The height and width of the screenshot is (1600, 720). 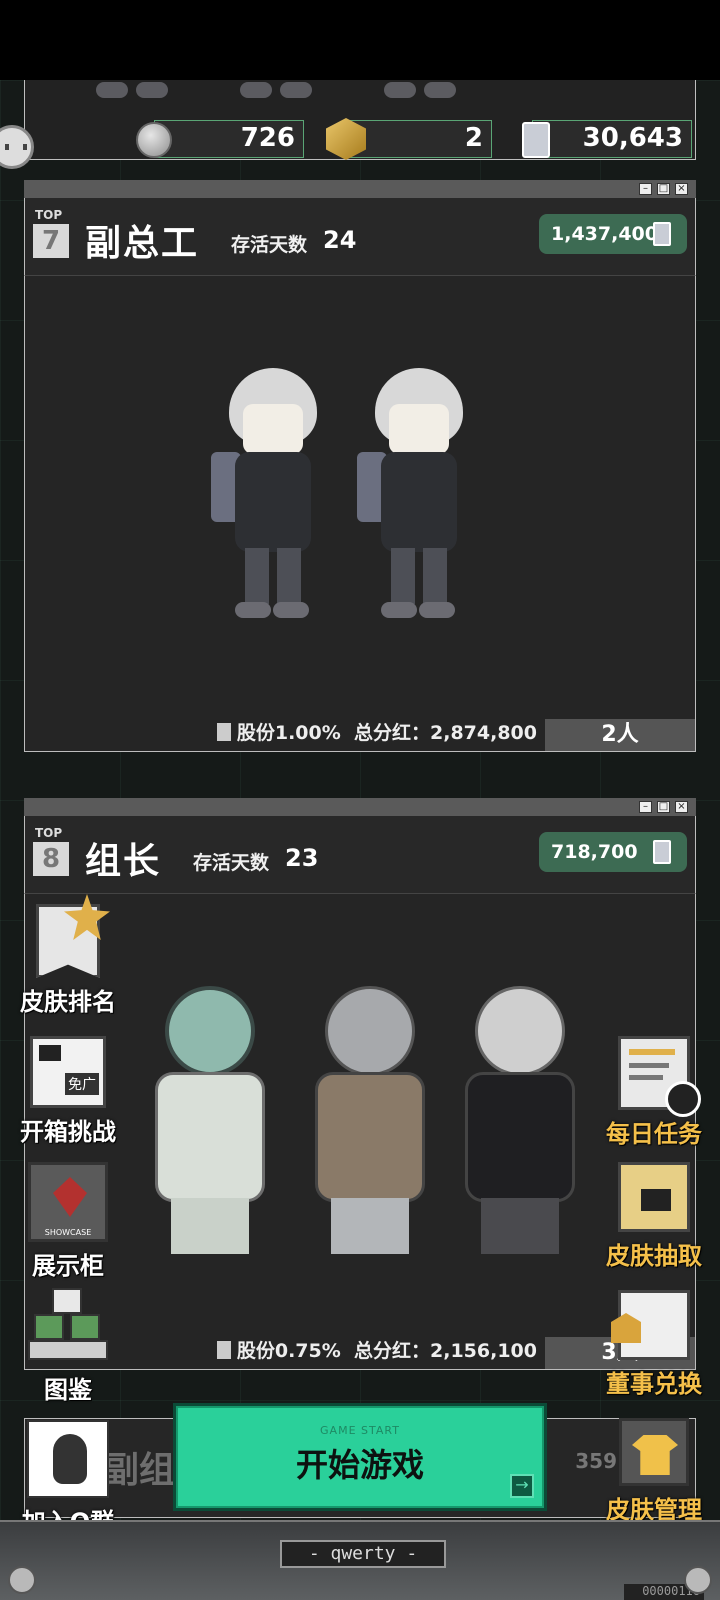 I want to click on skin-card-counter: 30,643, so click(x=612, y=139).